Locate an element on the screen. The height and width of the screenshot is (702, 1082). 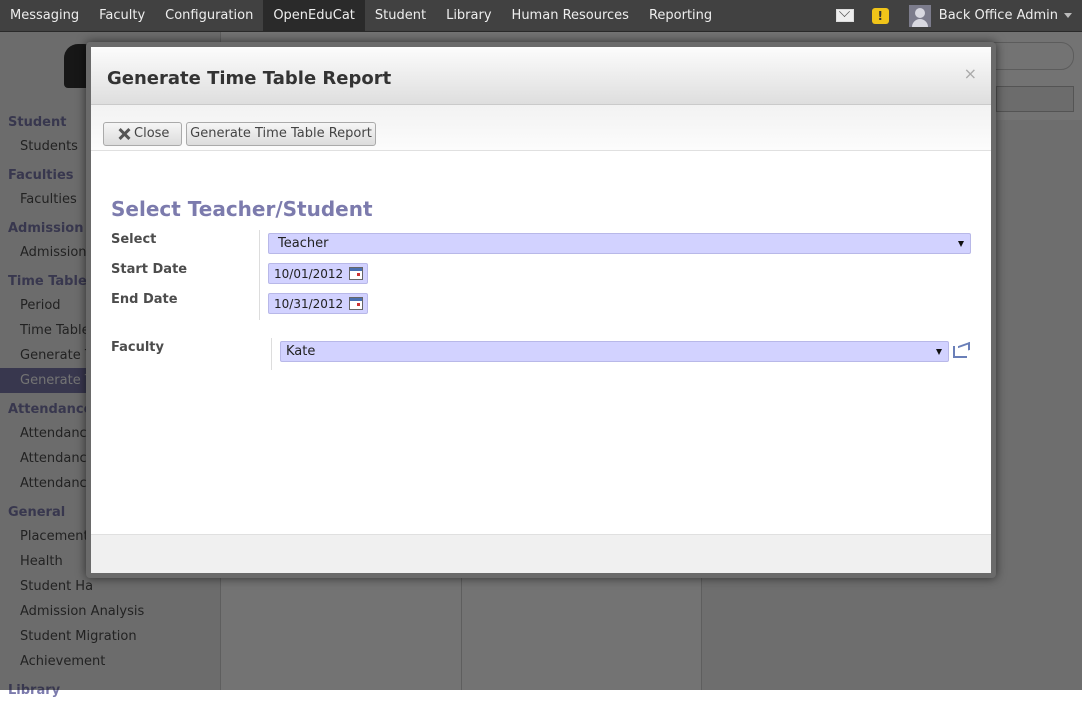
close-x-icon is located at coordinates (124, 134).